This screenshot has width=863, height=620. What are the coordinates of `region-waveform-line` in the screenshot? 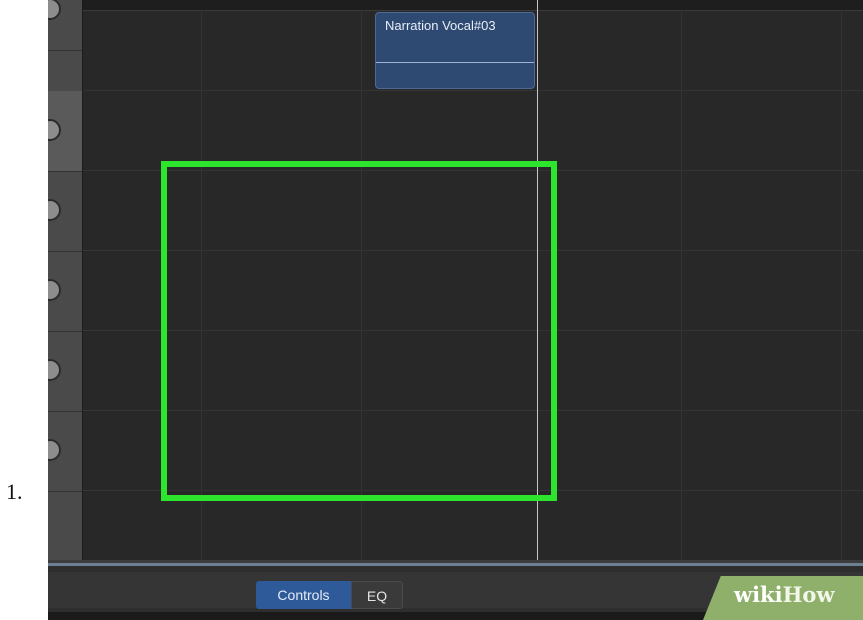 It's located at (455, 62).